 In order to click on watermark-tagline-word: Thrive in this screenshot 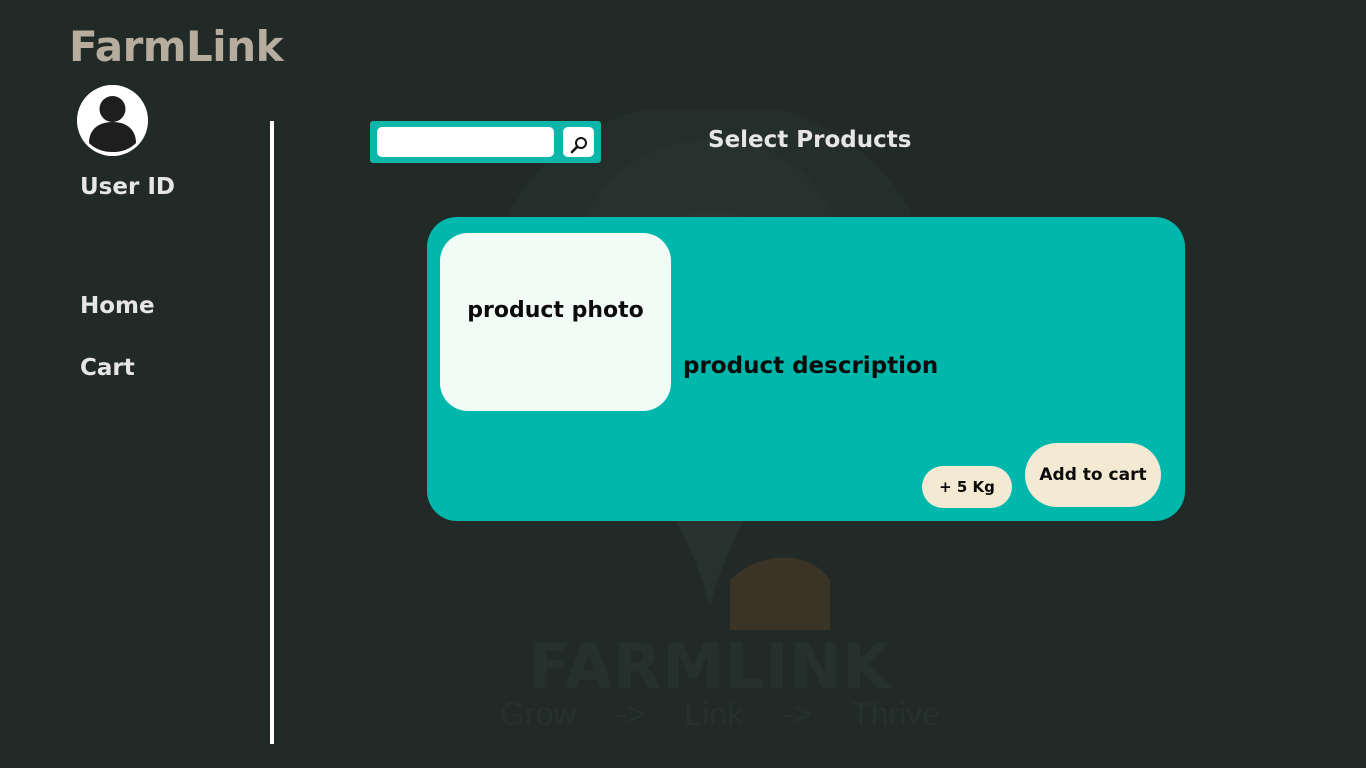, I will do `click(895, 714)`.